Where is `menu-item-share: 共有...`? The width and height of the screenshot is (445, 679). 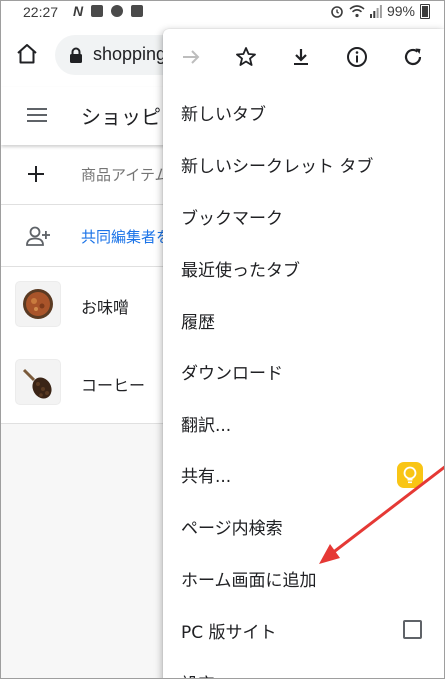
menu-item-share: 共有... is located at coordinates (303, 473).